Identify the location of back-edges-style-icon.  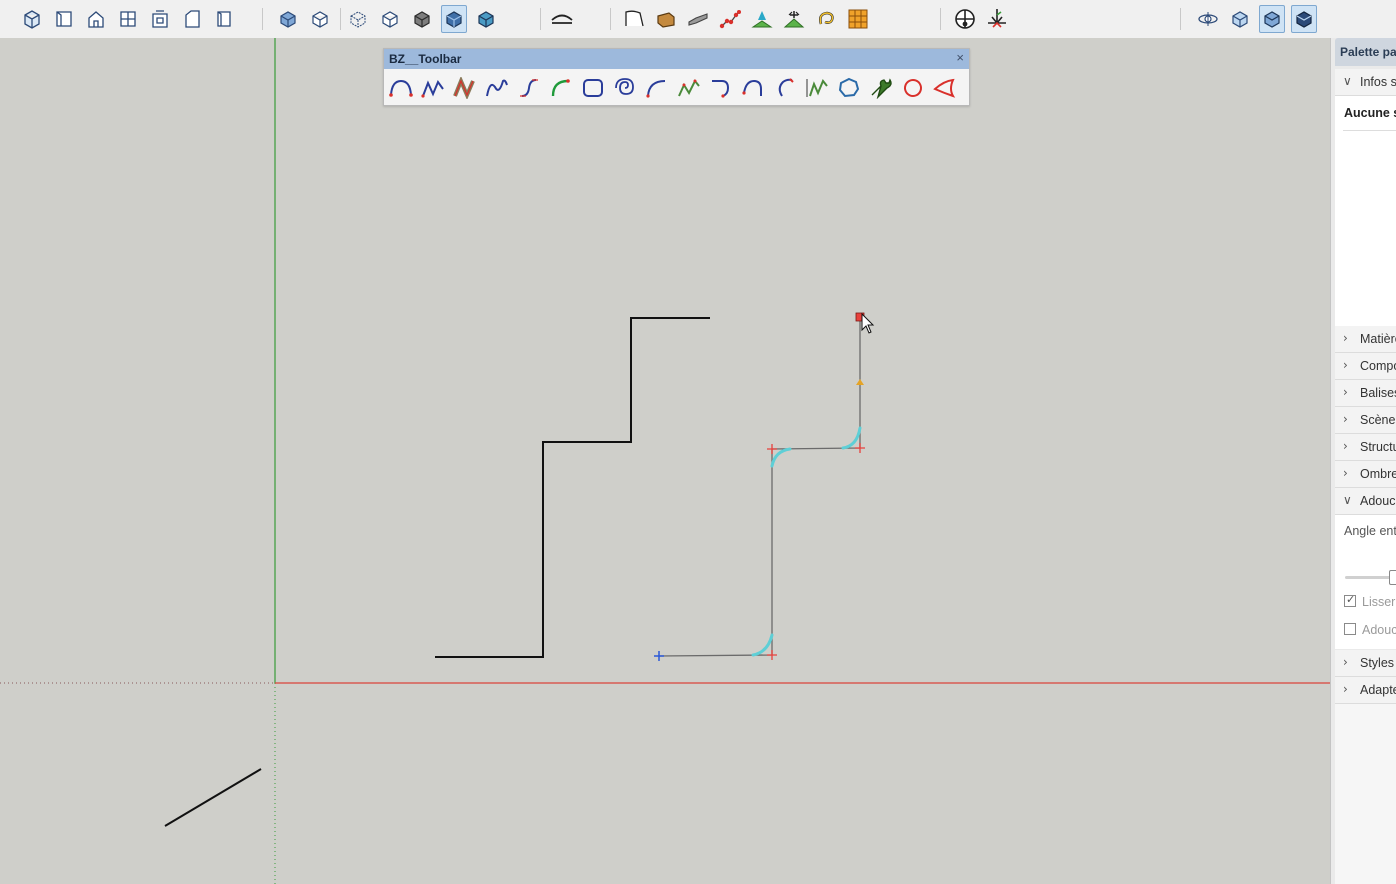
(320, 19).